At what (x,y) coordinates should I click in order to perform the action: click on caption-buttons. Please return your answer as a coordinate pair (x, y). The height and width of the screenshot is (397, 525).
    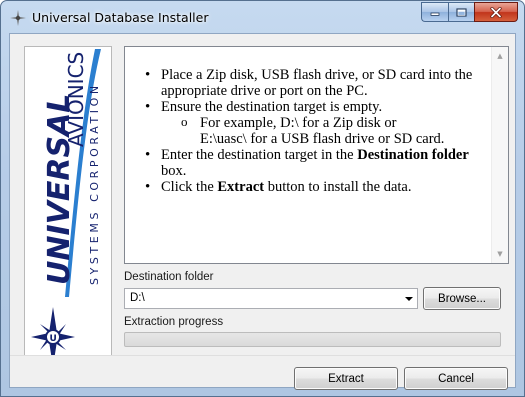
    Looking at the image, I should click on (469, 12).